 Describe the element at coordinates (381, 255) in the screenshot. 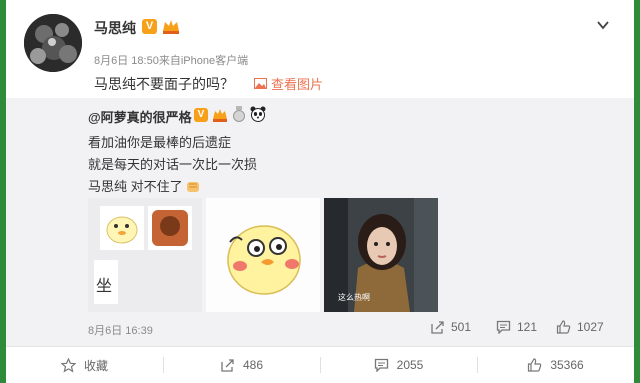

I see `repost-image-3: 这么热啊` at that location.